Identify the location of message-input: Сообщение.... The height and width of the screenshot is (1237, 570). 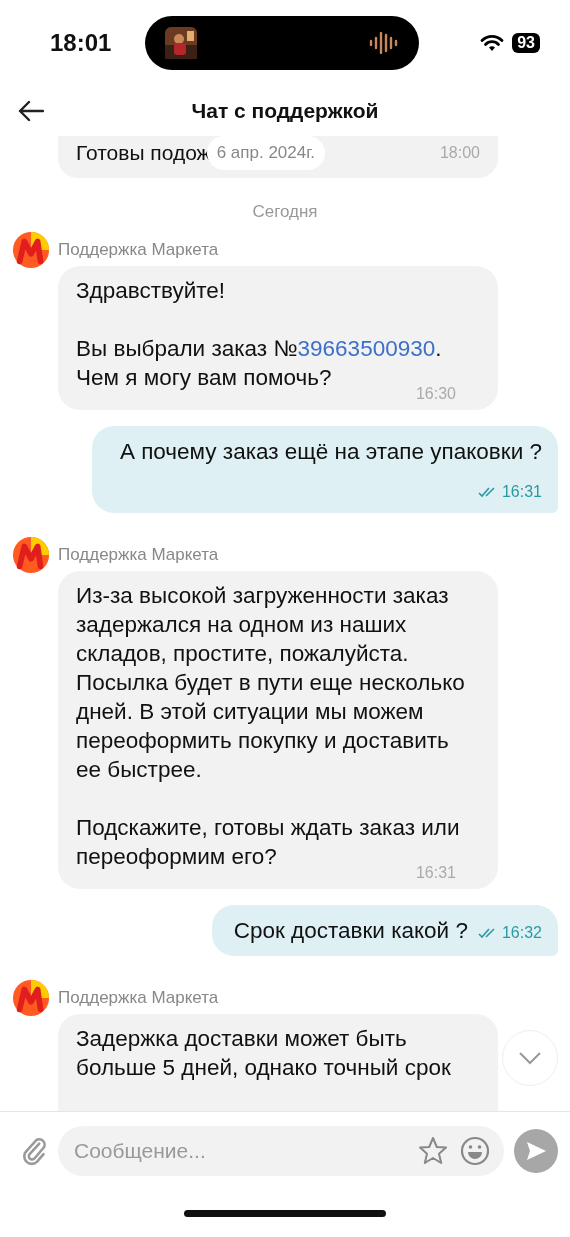
(281, 1151).